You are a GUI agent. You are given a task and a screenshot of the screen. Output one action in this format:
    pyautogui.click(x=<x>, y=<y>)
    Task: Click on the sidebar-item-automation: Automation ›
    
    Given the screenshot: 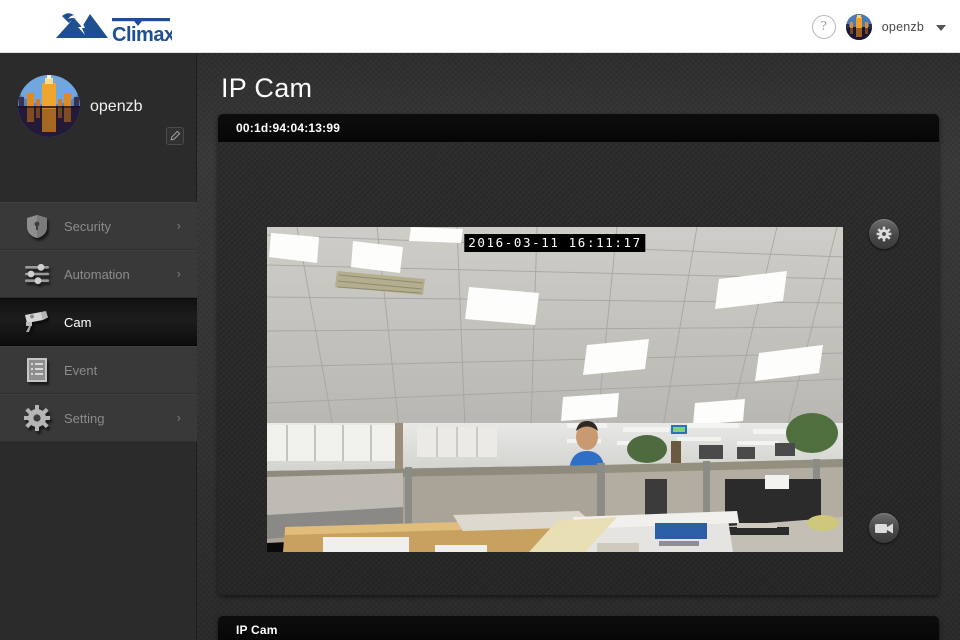 What is the action you would take?
    pyautogui.click(x=98, y=274)
    